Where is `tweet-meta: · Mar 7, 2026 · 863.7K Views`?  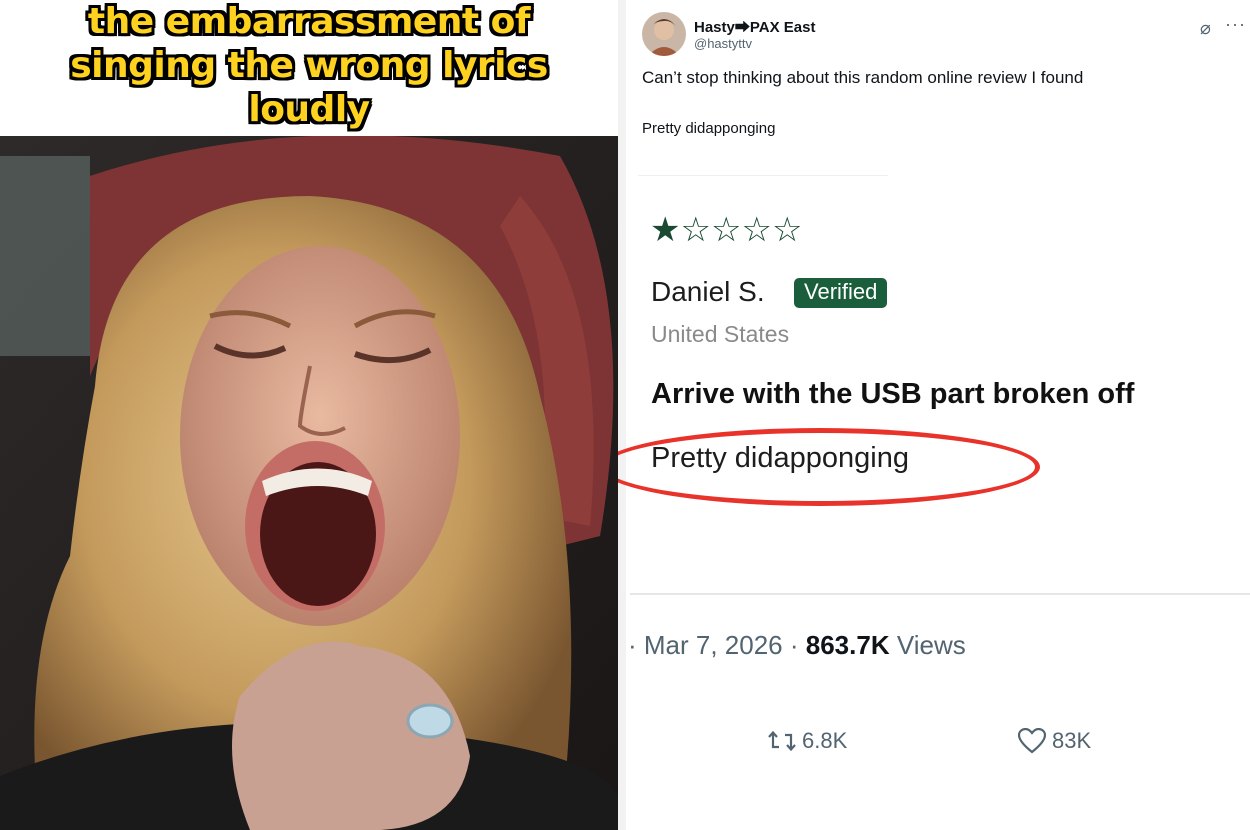 tweet-meta: · Mar 7, 2026 · 863.7K Views is located at coordinates (797, 645).